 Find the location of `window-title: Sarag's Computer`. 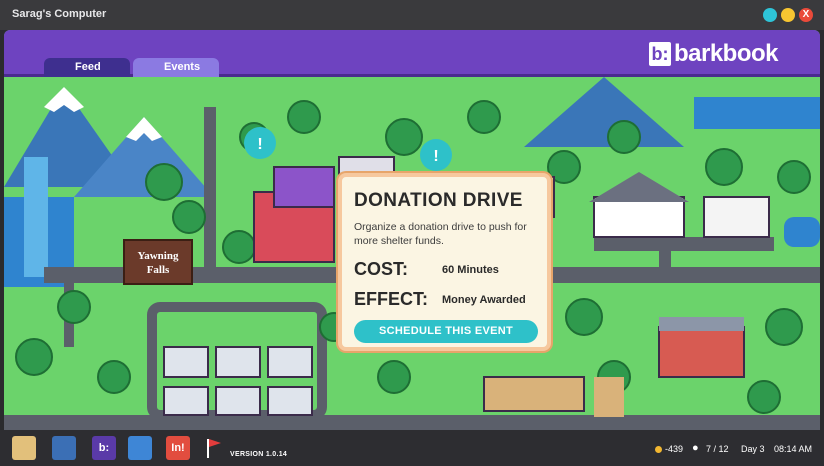

window-title: Sarag's Computer is located at coordinates (59, 14).